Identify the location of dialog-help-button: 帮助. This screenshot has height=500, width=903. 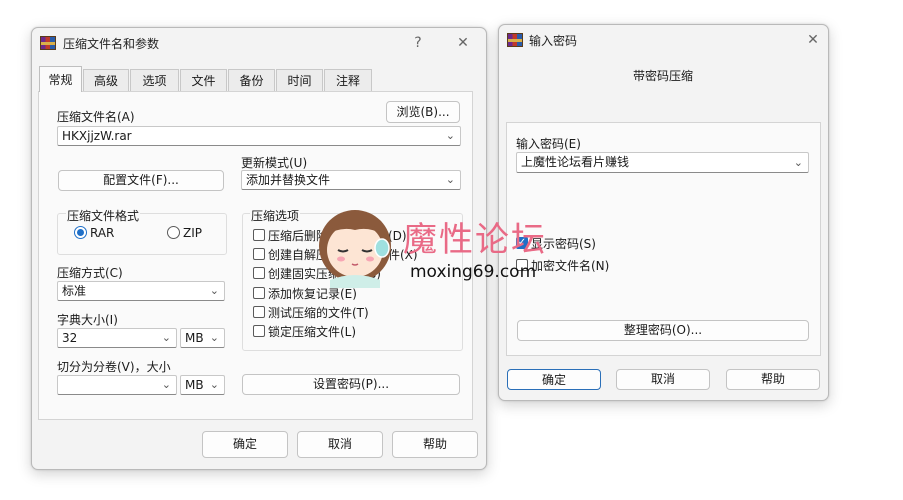
(773, 379).